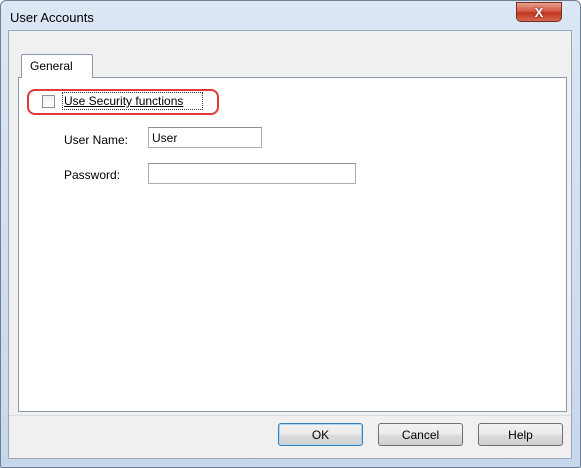  I want to click on close-icon: X, so click(539, 12).